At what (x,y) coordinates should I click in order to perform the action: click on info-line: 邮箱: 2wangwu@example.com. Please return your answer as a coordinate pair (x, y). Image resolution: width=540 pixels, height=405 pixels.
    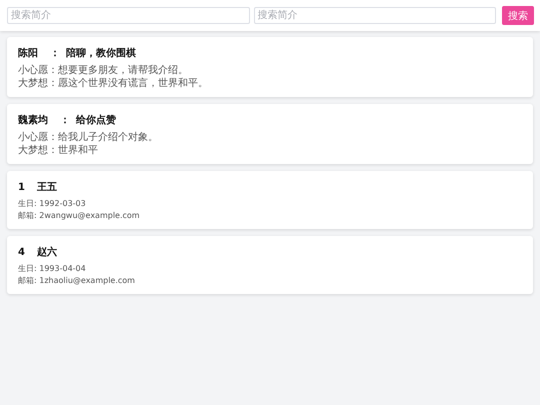
    Looking at the image, I should click on (79, 216).